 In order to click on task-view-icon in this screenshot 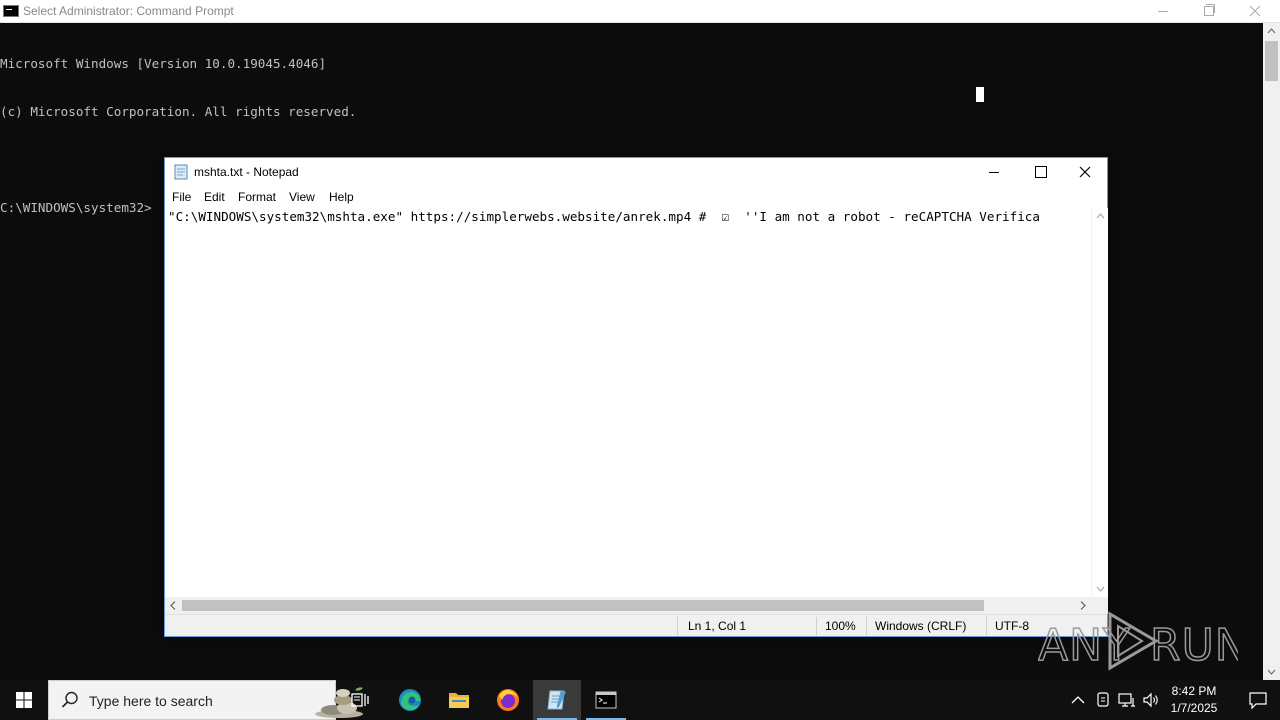, I will do `click(360, 700)`.